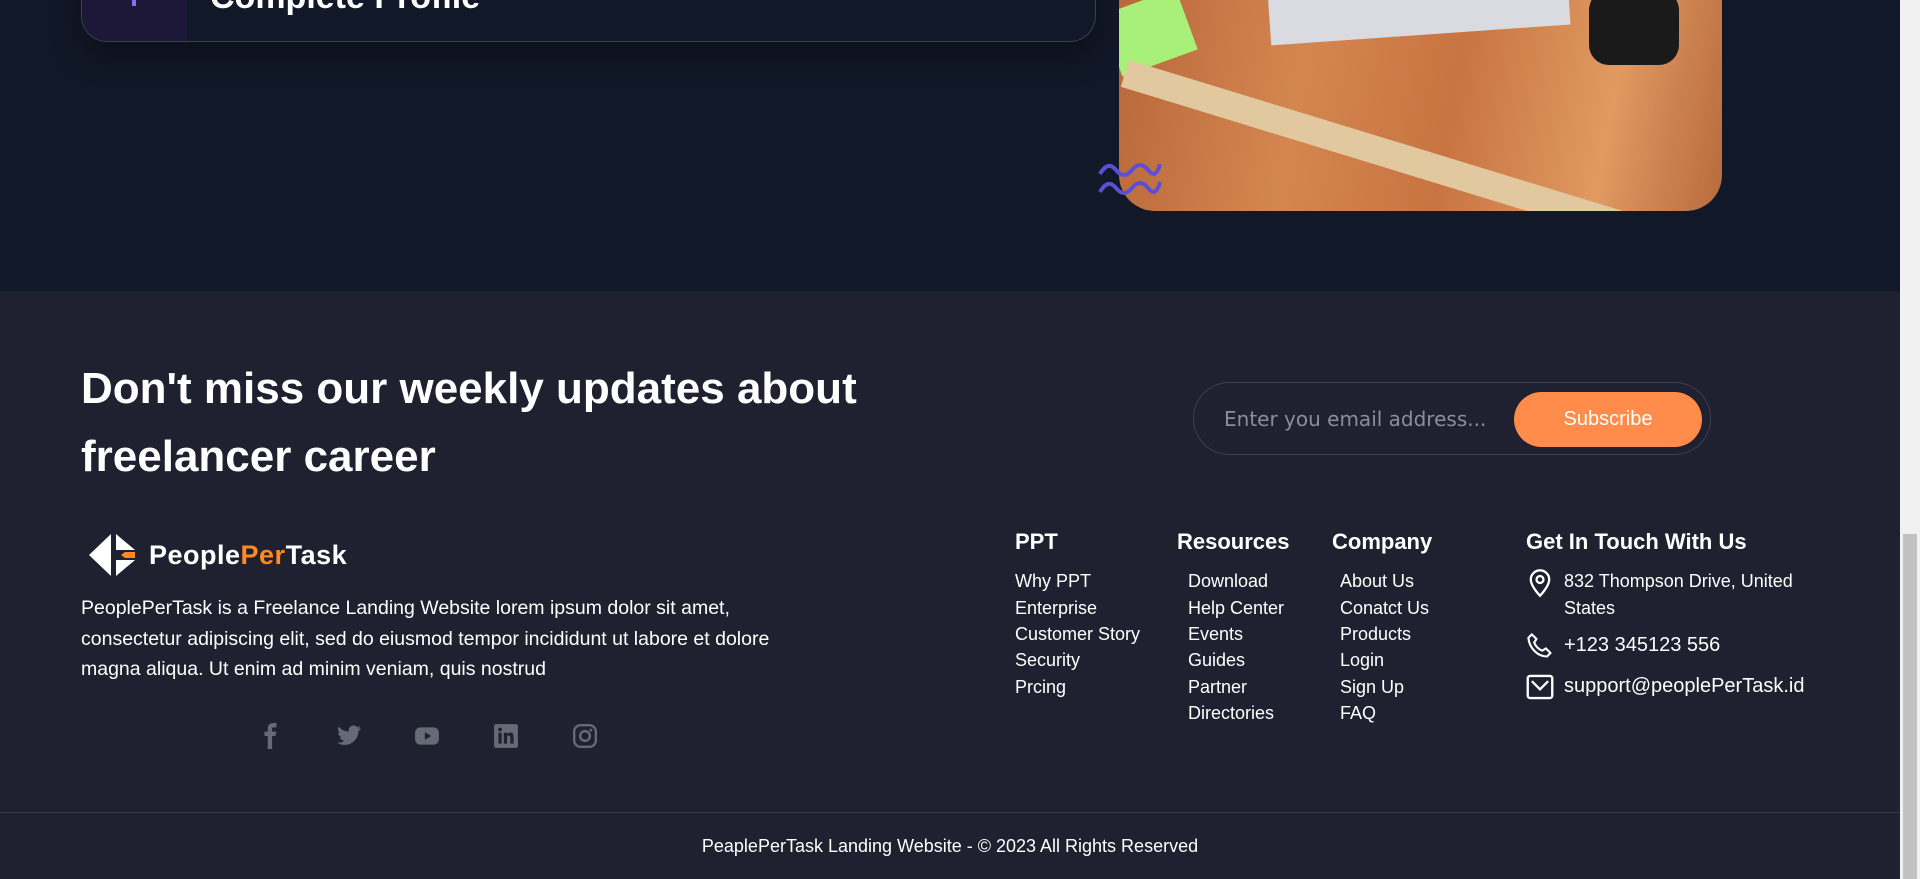  I want to click on email-input, so click(1364, 419).